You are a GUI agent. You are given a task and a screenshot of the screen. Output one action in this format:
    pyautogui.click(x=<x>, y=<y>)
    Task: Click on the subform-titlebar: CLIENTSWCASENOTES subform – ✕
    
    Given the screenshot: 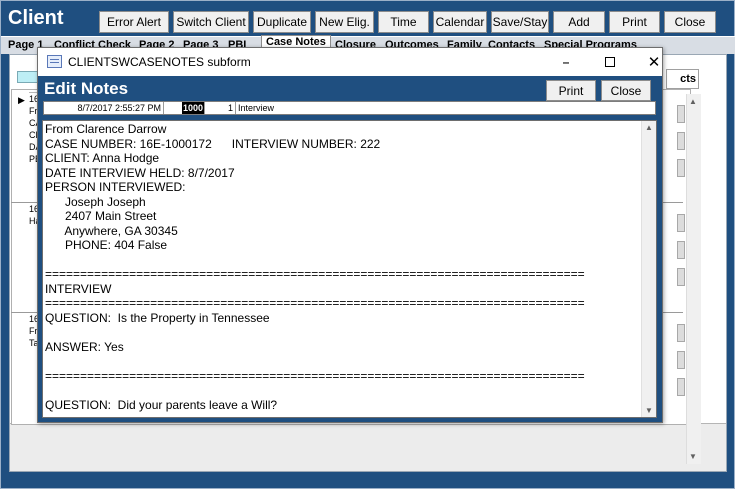 What is the action you would take?
    pyautogui.click(x=350, y=62)
    